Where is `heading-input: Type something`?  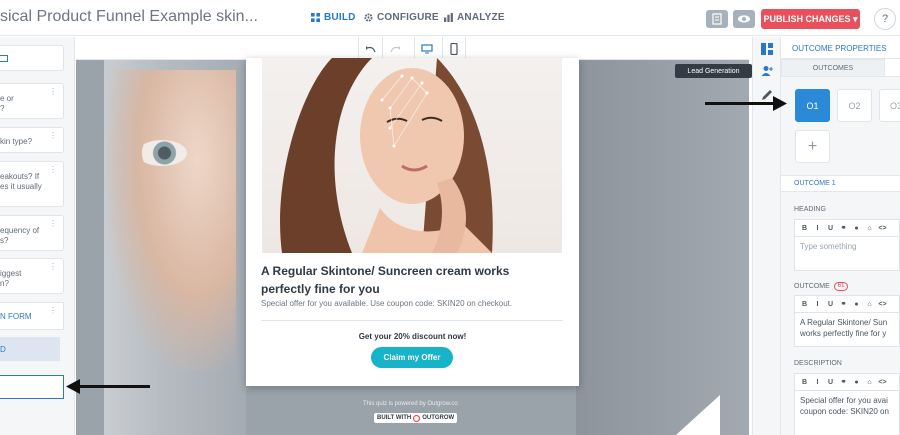
heading-input: Type something is located at coordinates (847, 246).